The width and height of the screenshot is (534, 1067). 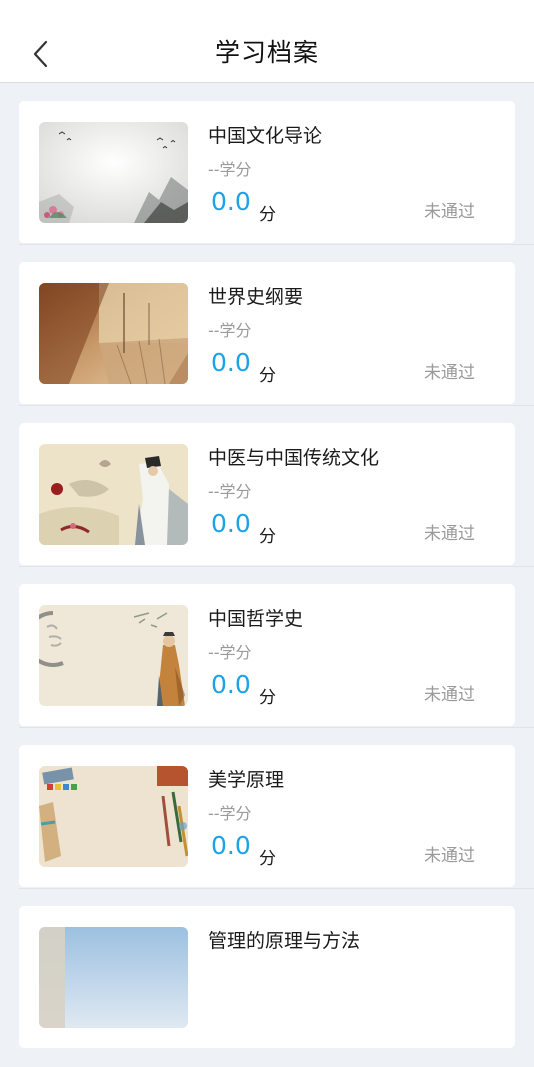 I want to click on confucius-painting-image, so click(x=113, y=655).